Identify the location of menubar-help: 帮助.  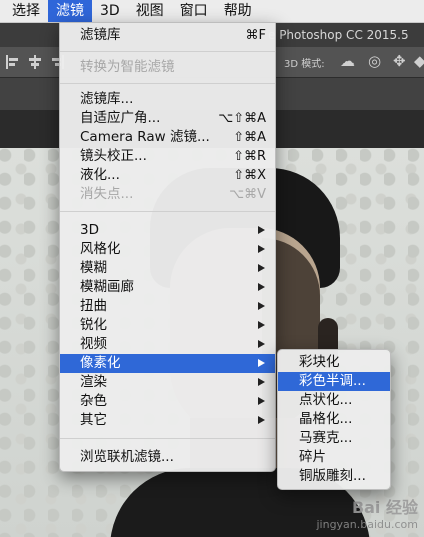
(238, 11).